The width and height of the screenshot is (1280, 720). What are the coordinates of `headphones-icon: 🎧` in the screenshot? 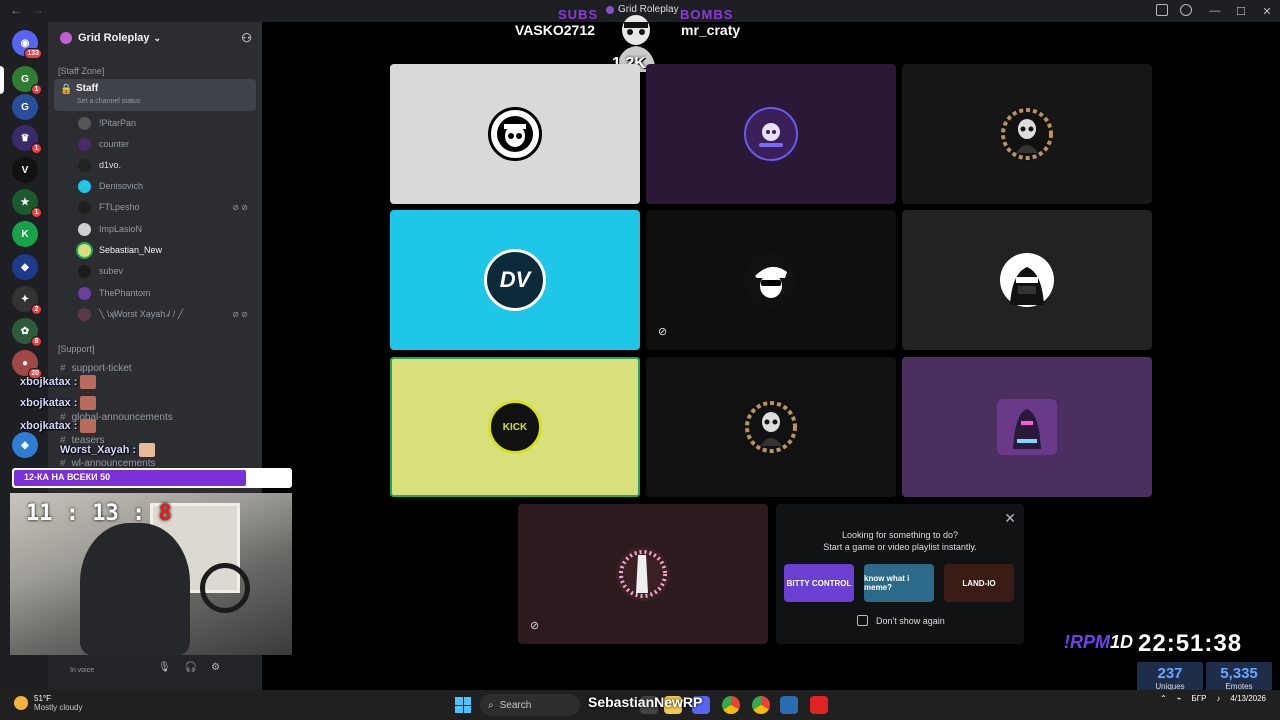 It's located at (191, 667).